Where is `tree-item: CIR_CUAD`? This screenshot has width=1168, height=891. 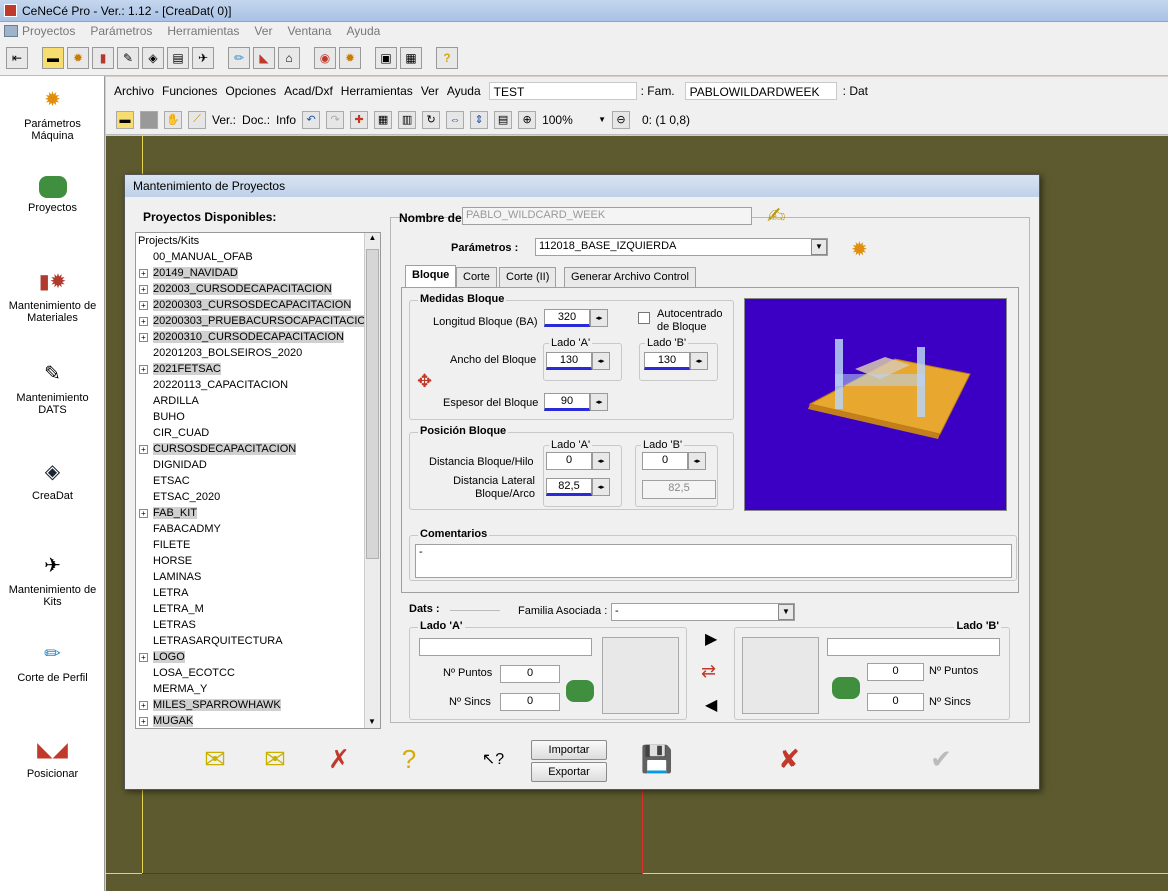
tree-item: CIR_CUAD is located at coordinates (258, 433).